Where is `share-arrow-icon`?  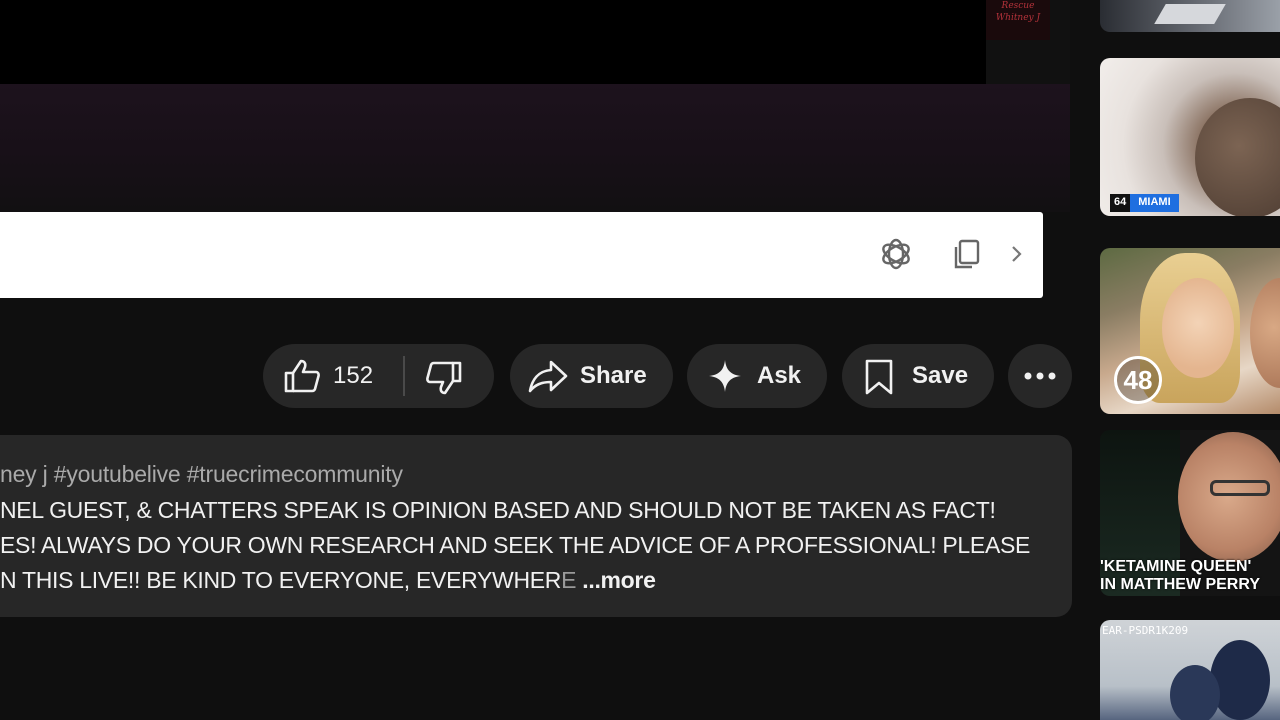 share-arrow-icon is located at coordinates (548, 376).